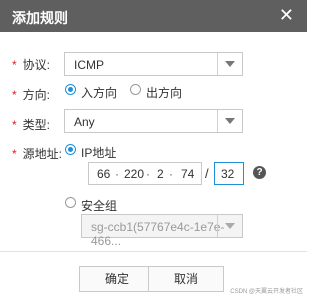 The image size is (320, 301). I want to click on watermark: CSDN @天翼云开发者社区, so click(266, 292).